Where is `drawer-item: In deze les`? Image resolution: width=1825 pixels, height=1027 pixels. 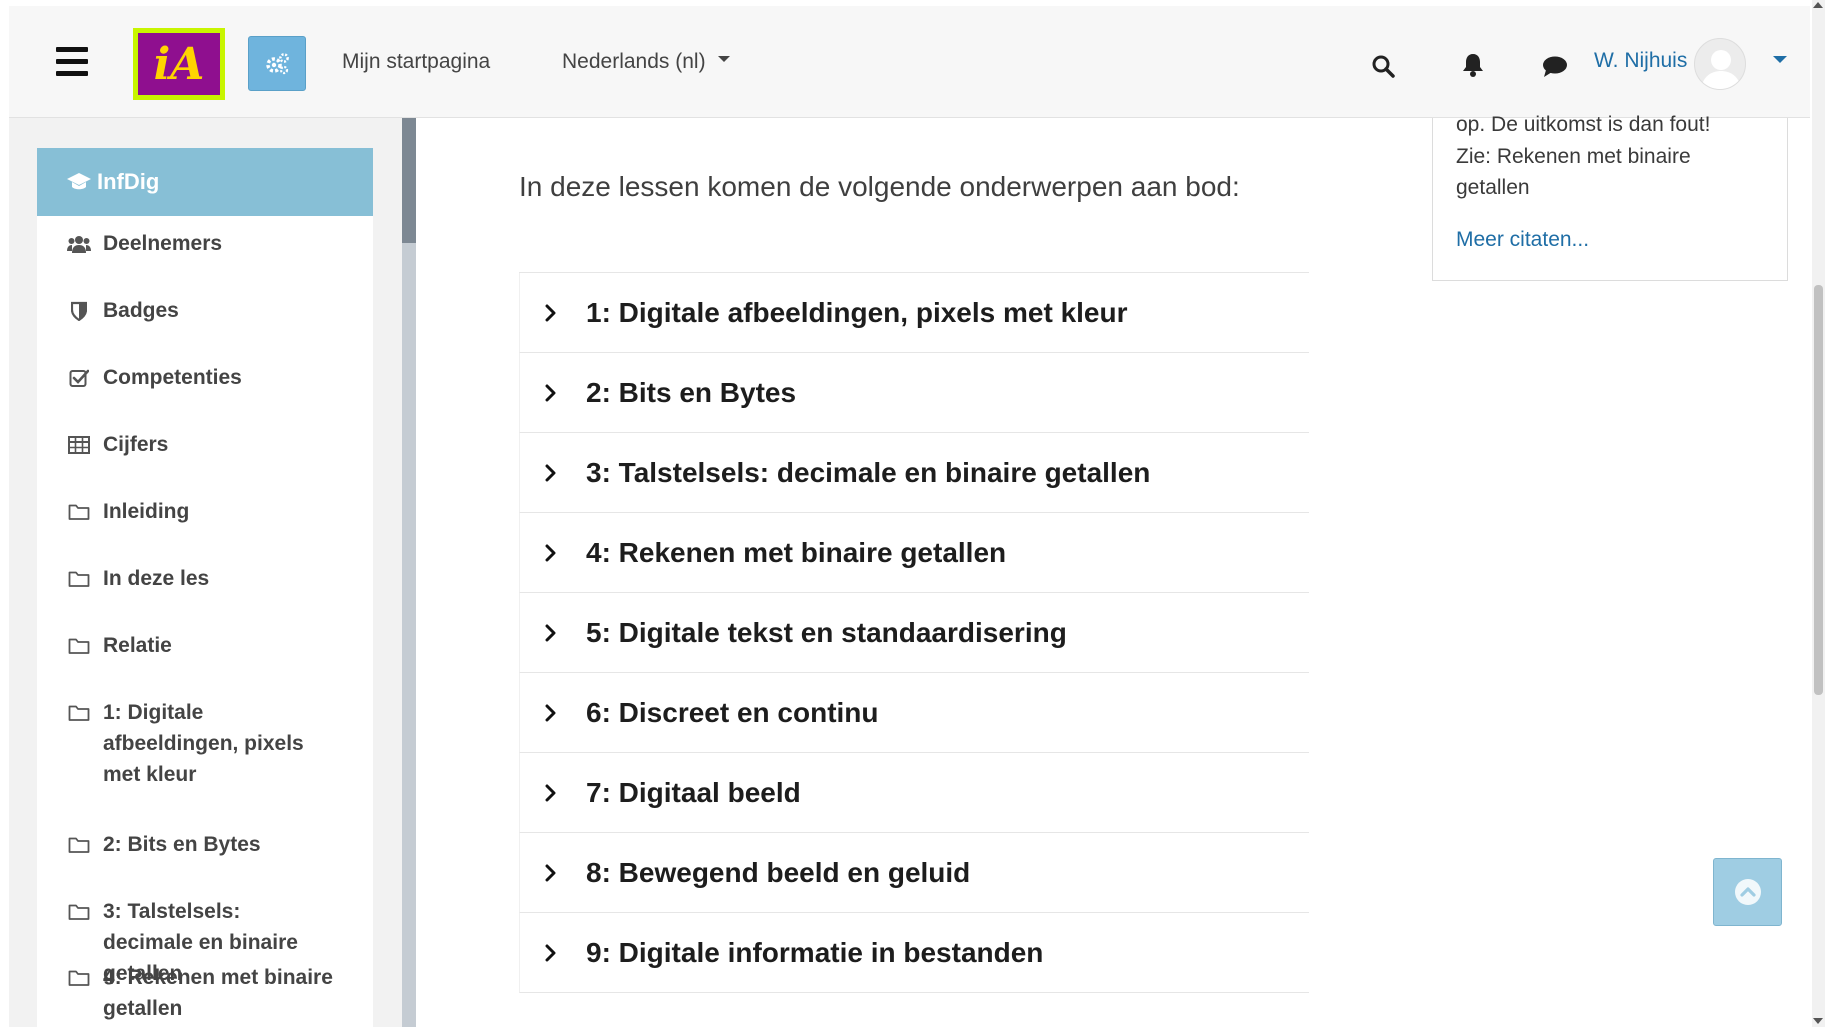
drawer-item: In deze les is located at coordinates (195, 578).